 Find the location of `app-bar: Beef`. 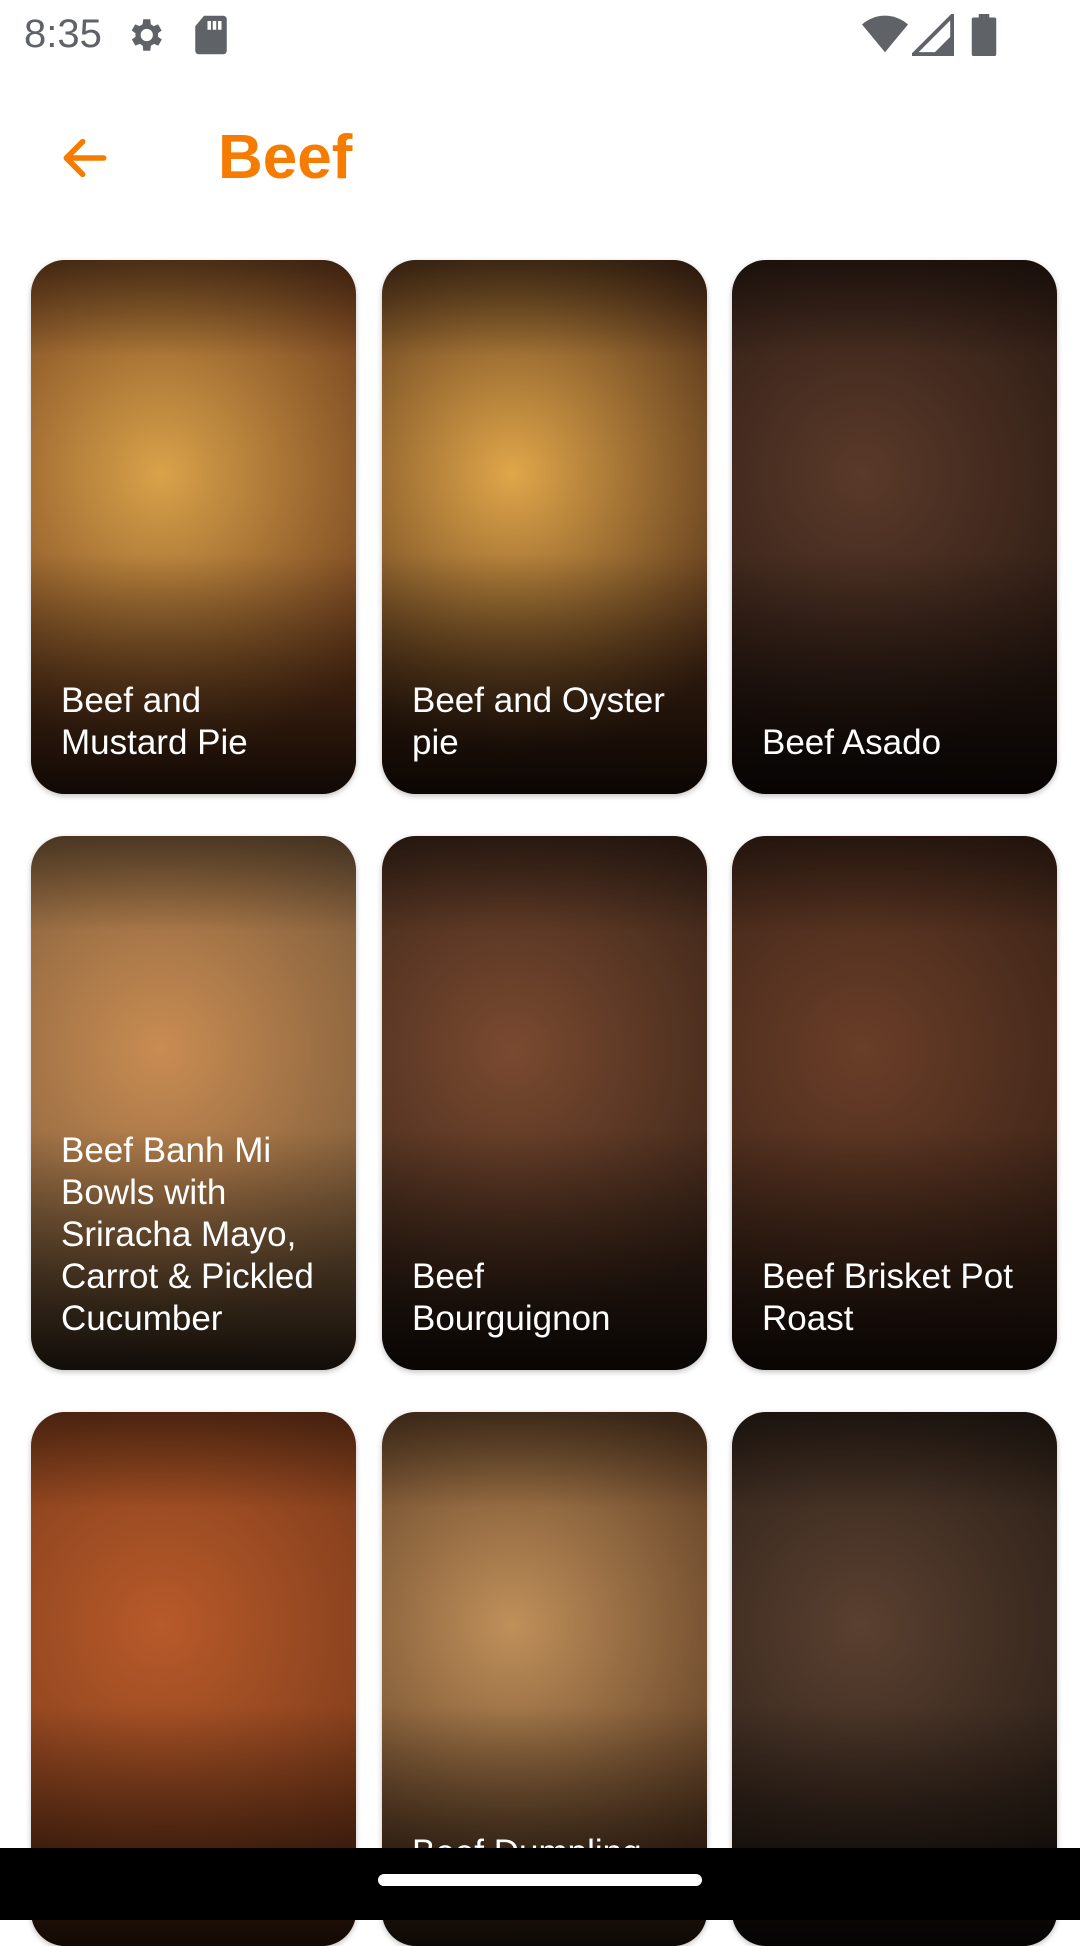

app-bar: Beef is located at coordinates (540, 155).